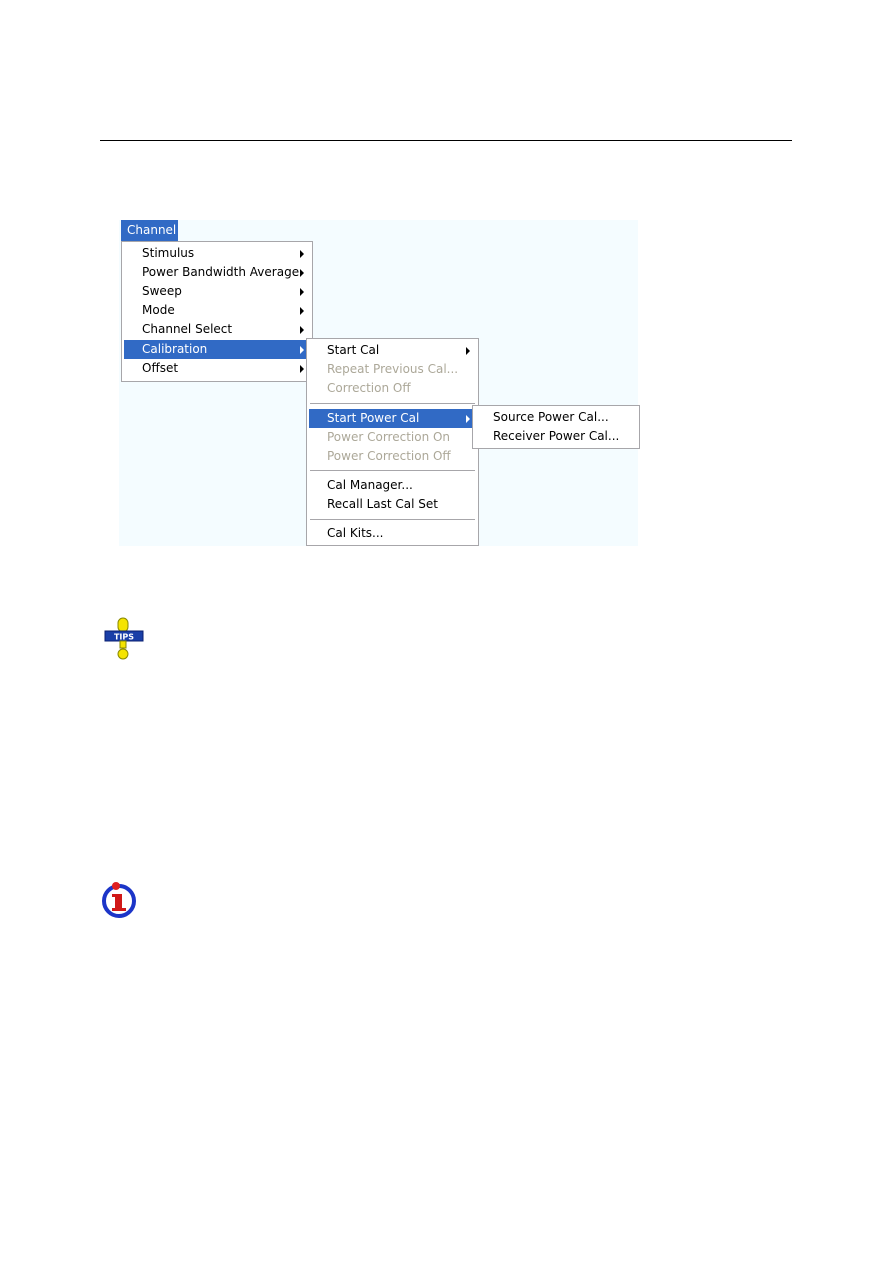 The height and width of the screenshot is (1263, 893). What do you see at coordinates (217, 349) in the screenshot?
I see `menu-item-calibration: Calibration` at bounding box center [217, 349].